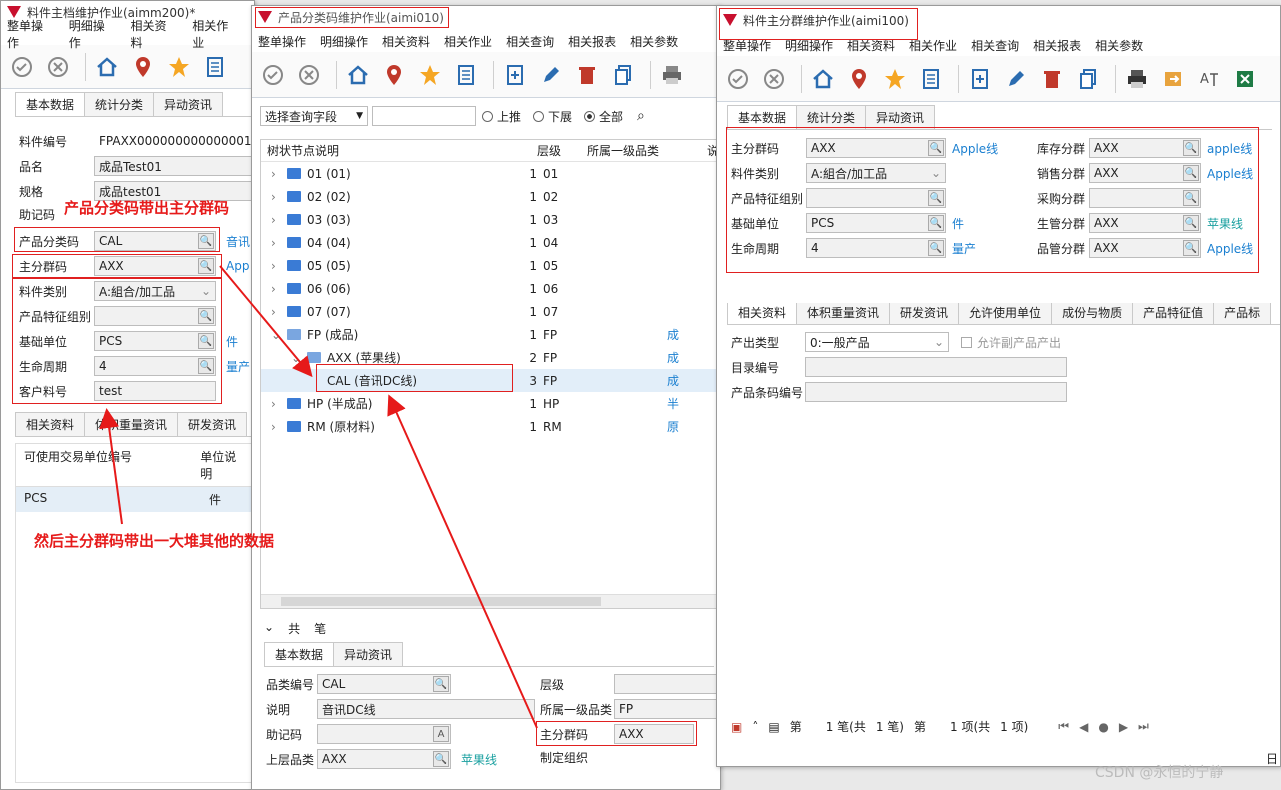 The image size is (1281, 790). Describe the element at coordinates (936, 367) in the screenshot. I see `catalog-number-field` at that location.